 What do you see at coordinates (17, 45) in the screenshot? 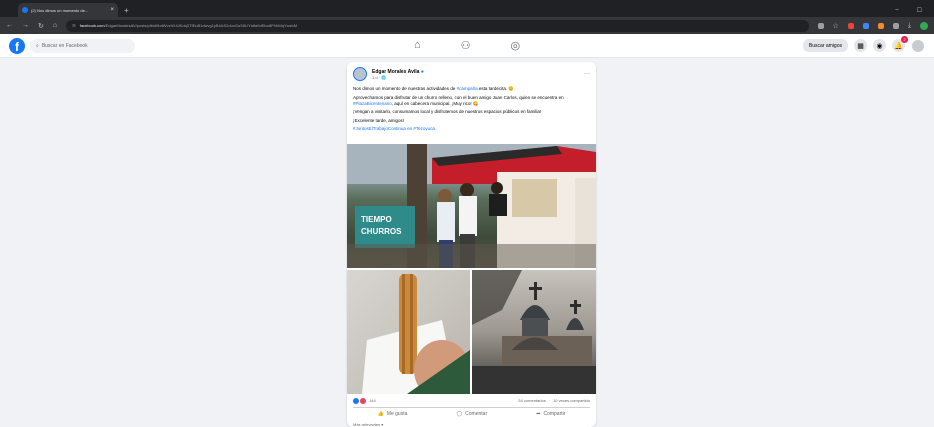
I see `facebook-logo-icon: f` at bounding box center [17, 45].